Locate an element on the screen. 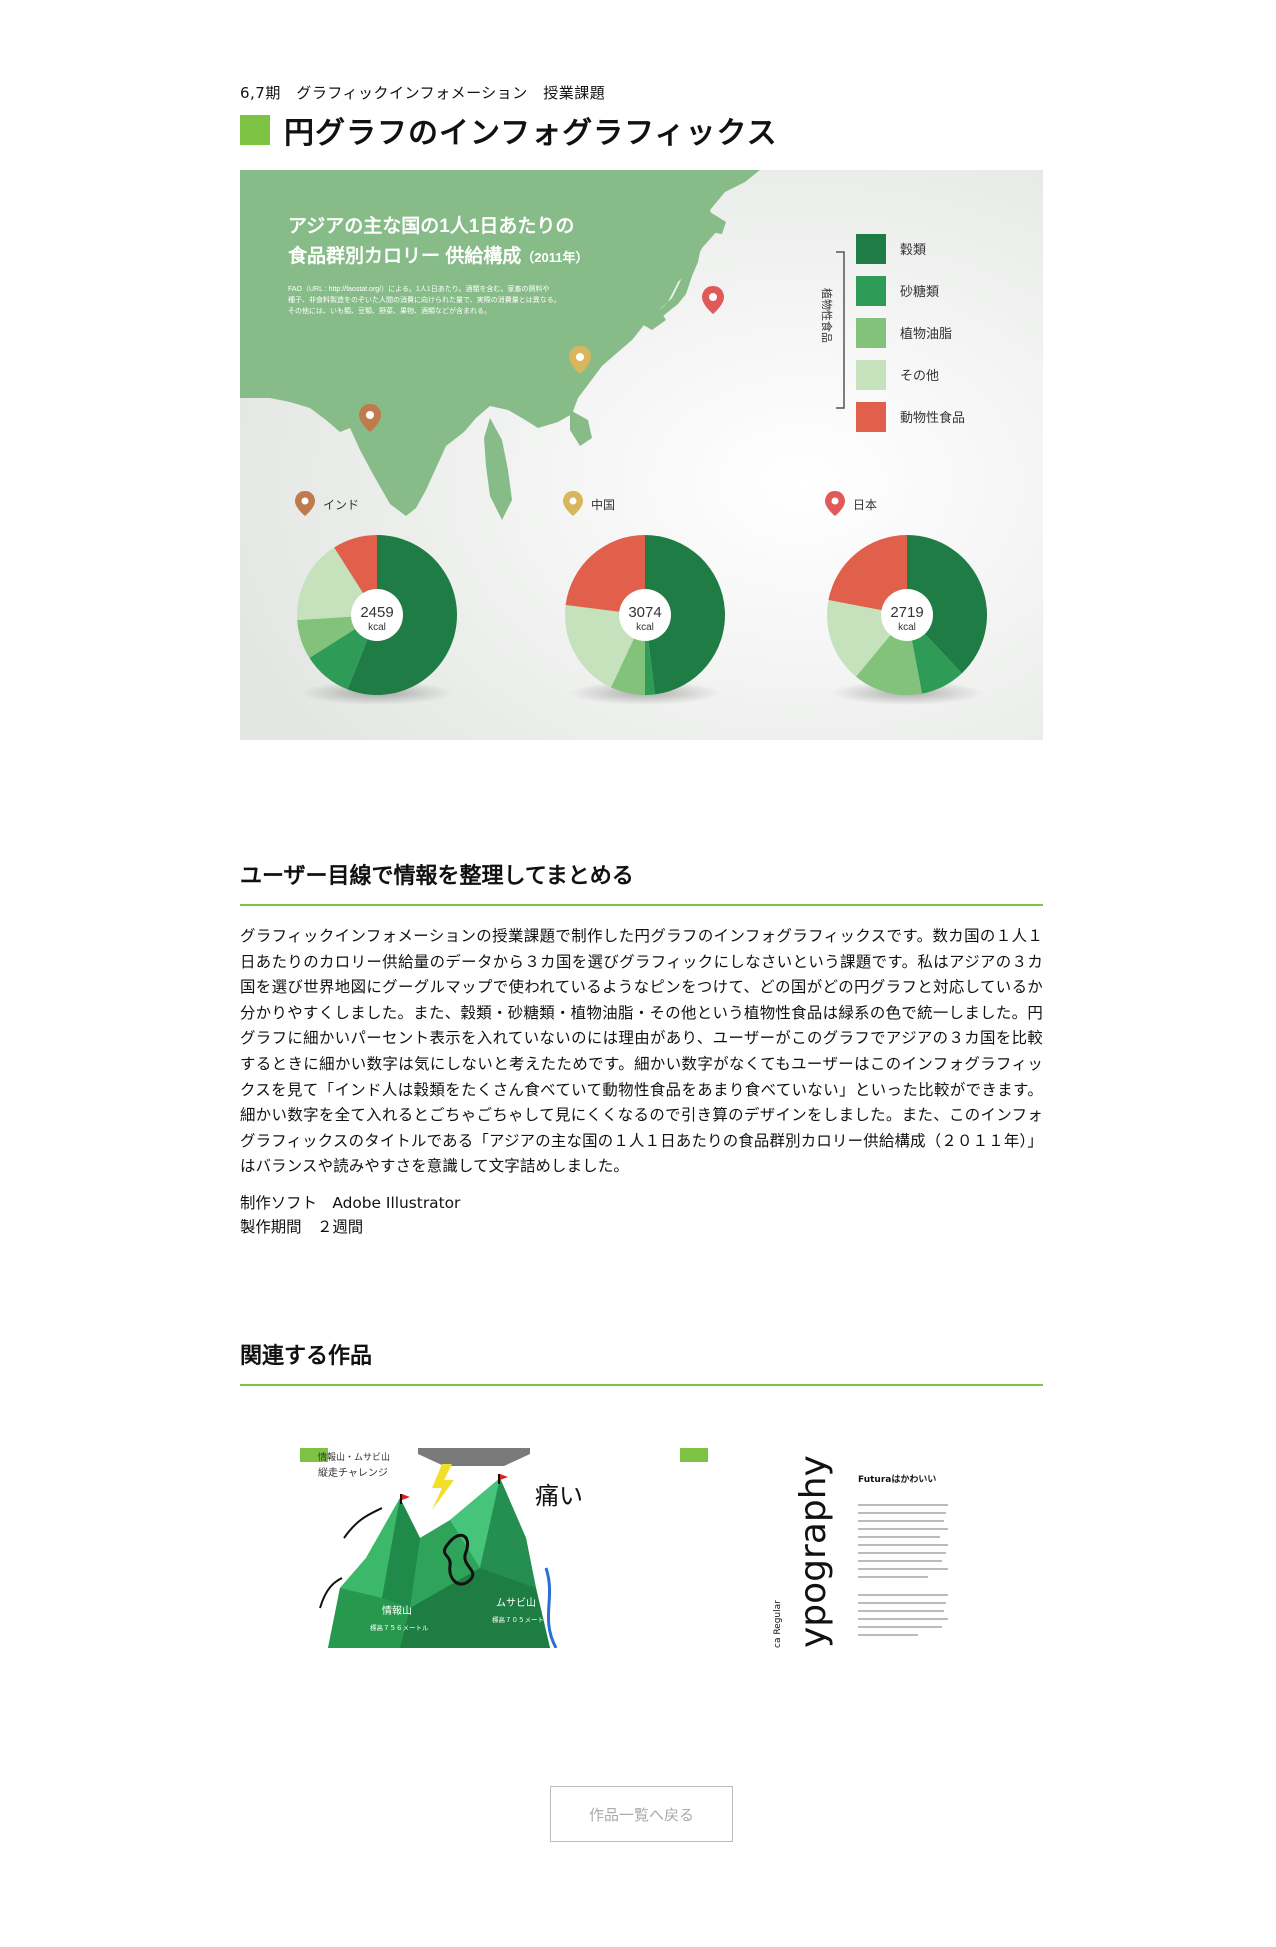 This screenshot has height=1947, width=1276. pie-country-label: インド is located at coordinates (341, 505).